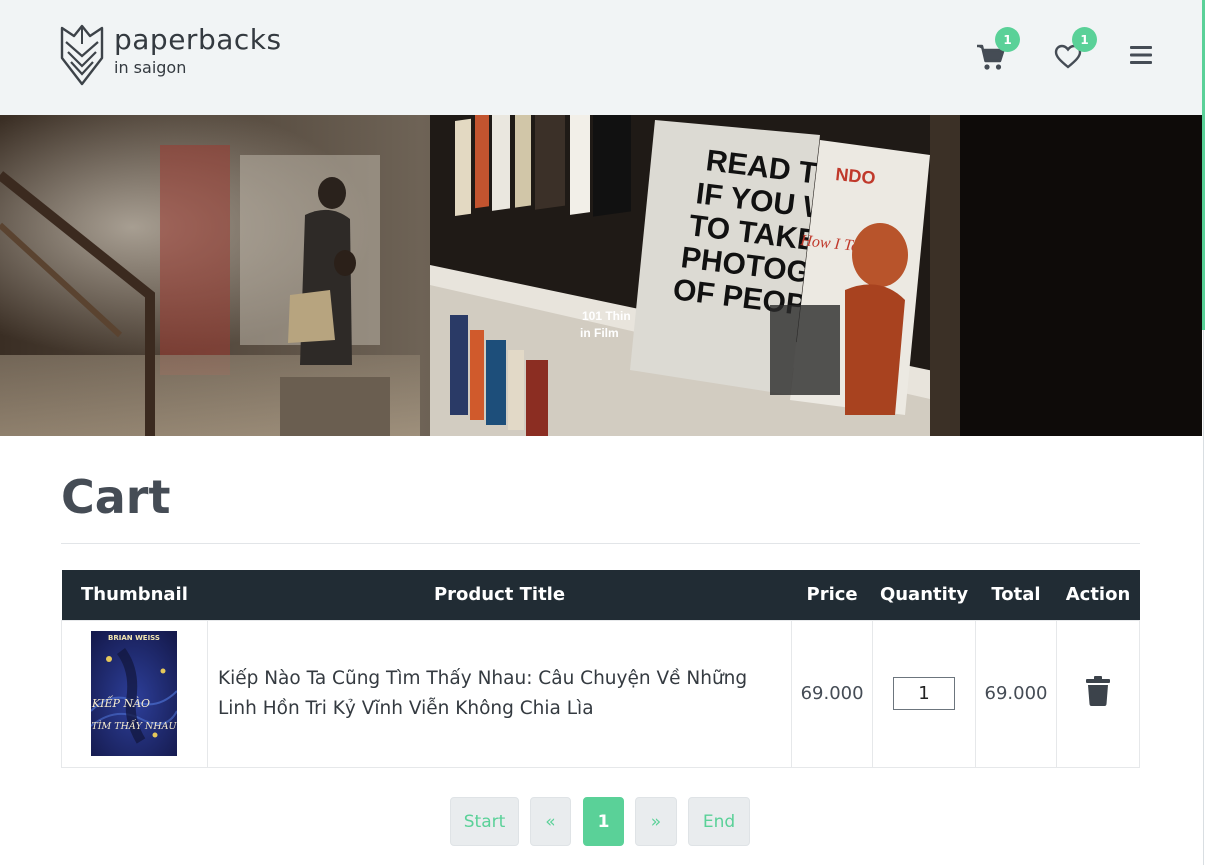 Image resolution: width=1205 pixels, height=865 pixels. I want to click on book-title-line1: KIẾP NÀO, so click(120, 702).